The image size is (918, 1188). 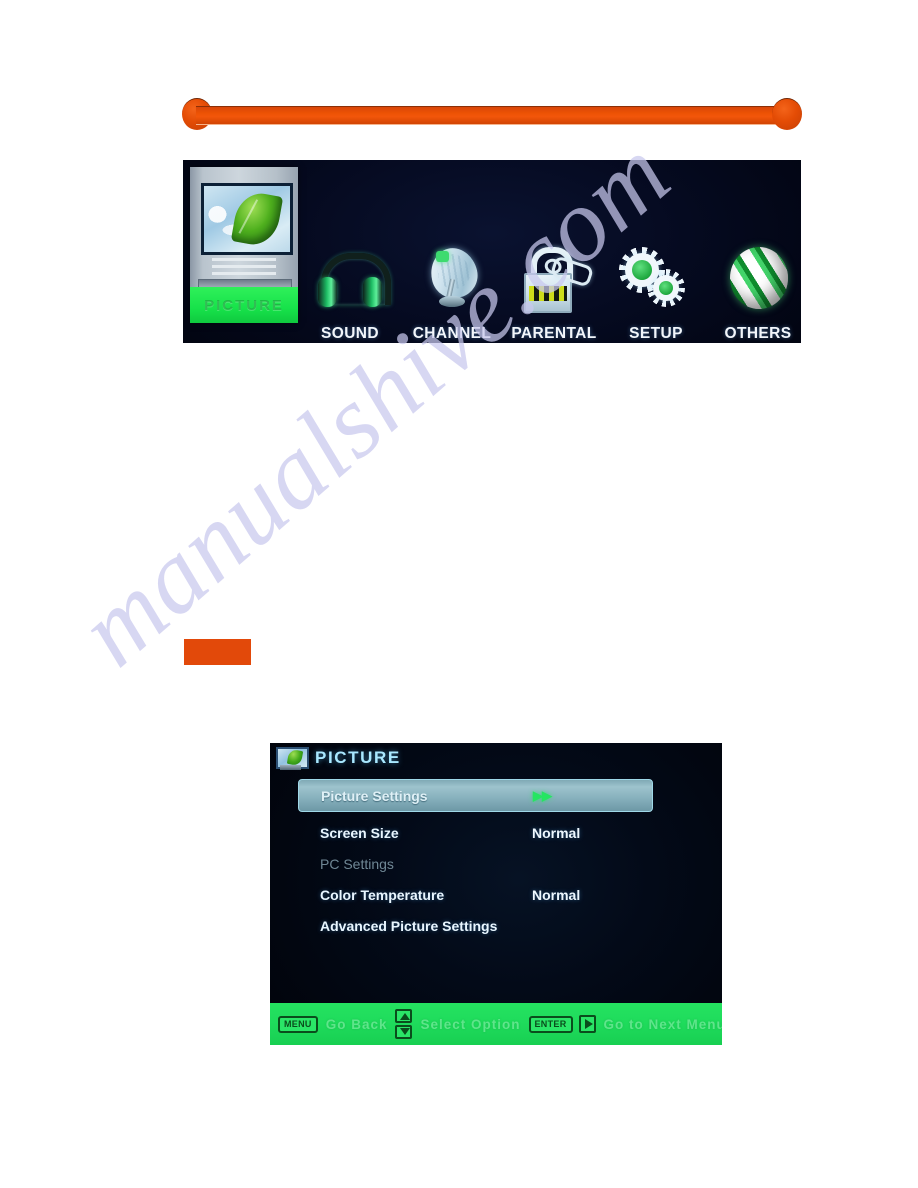 What do you see at coordinates (452, 301) in the screenshot?
I see `dish-base` at bounding box center [452, 301].